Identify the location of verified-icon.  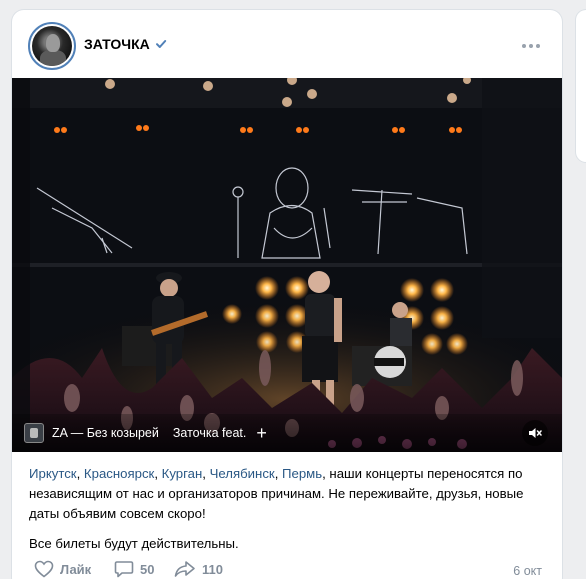
(160, 44).